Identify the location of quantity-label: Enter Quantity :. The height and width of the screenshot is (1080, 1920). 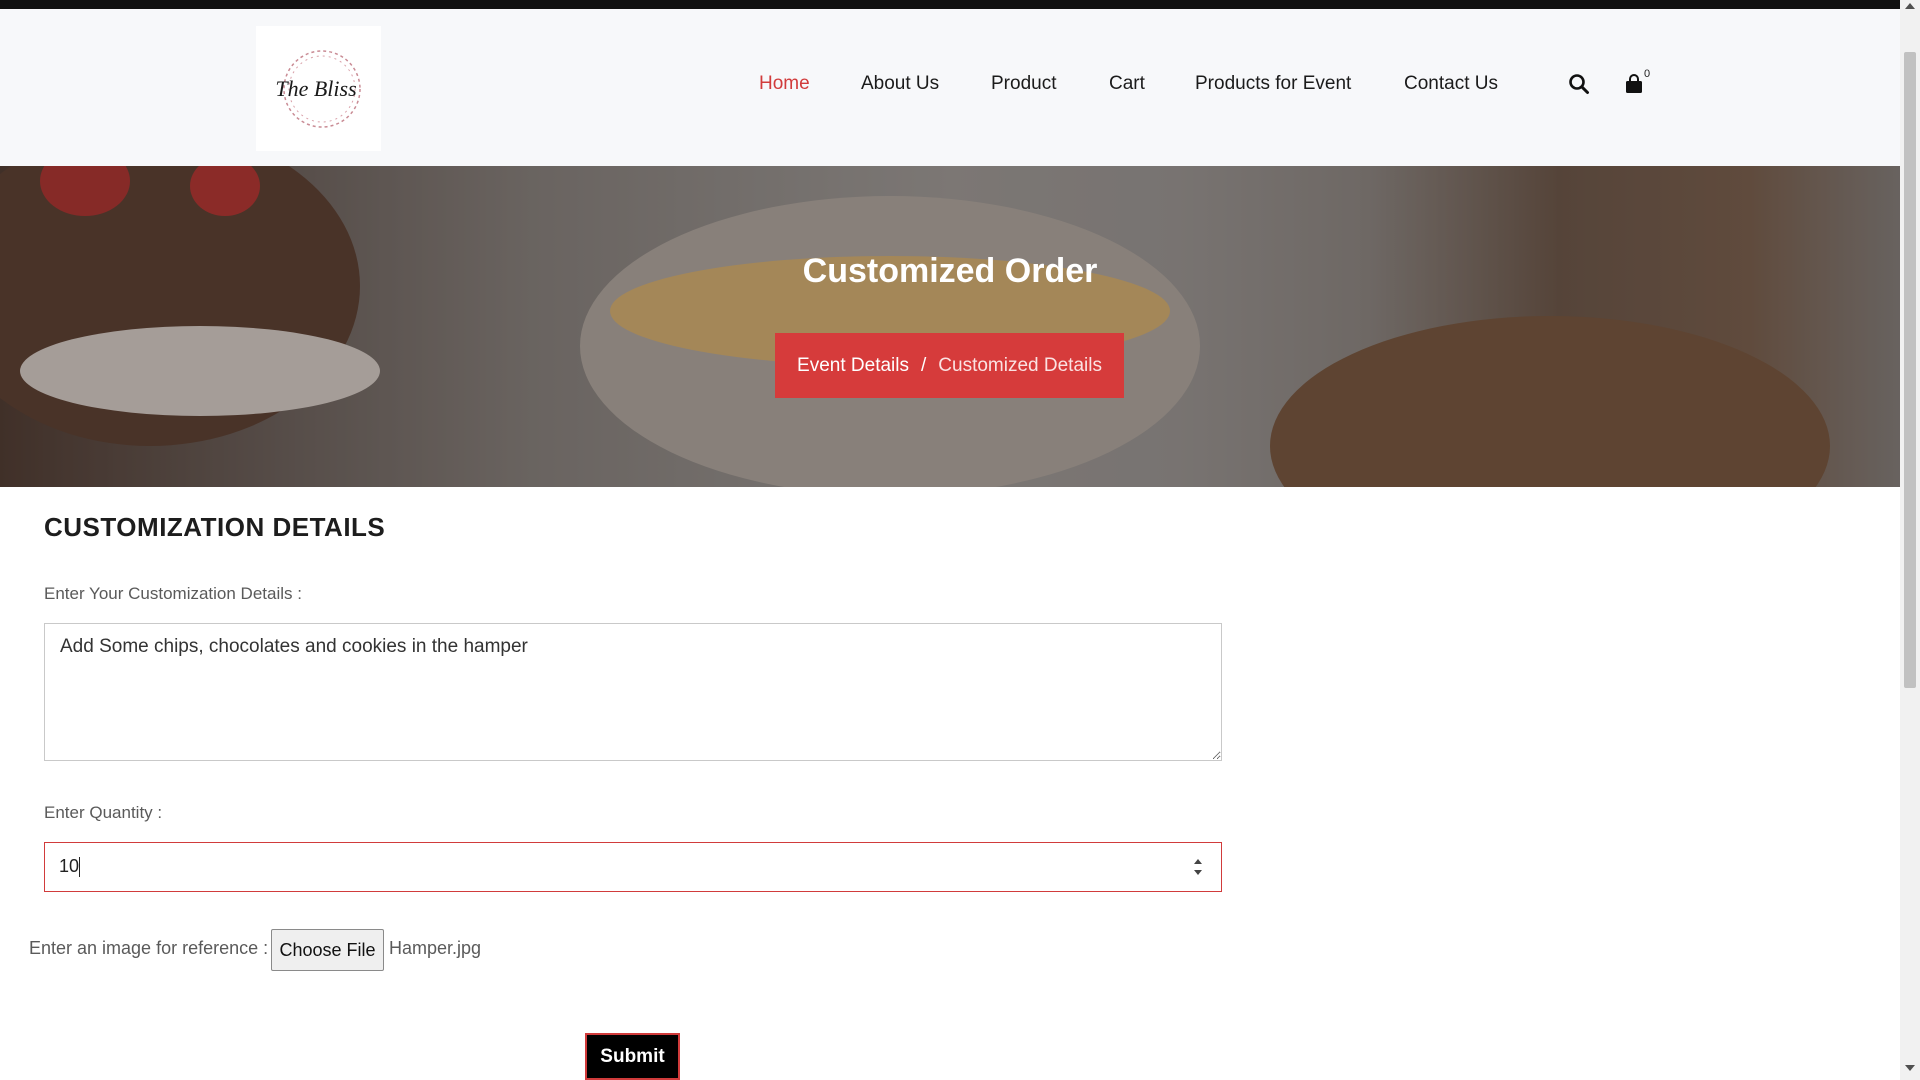
(103, 812).